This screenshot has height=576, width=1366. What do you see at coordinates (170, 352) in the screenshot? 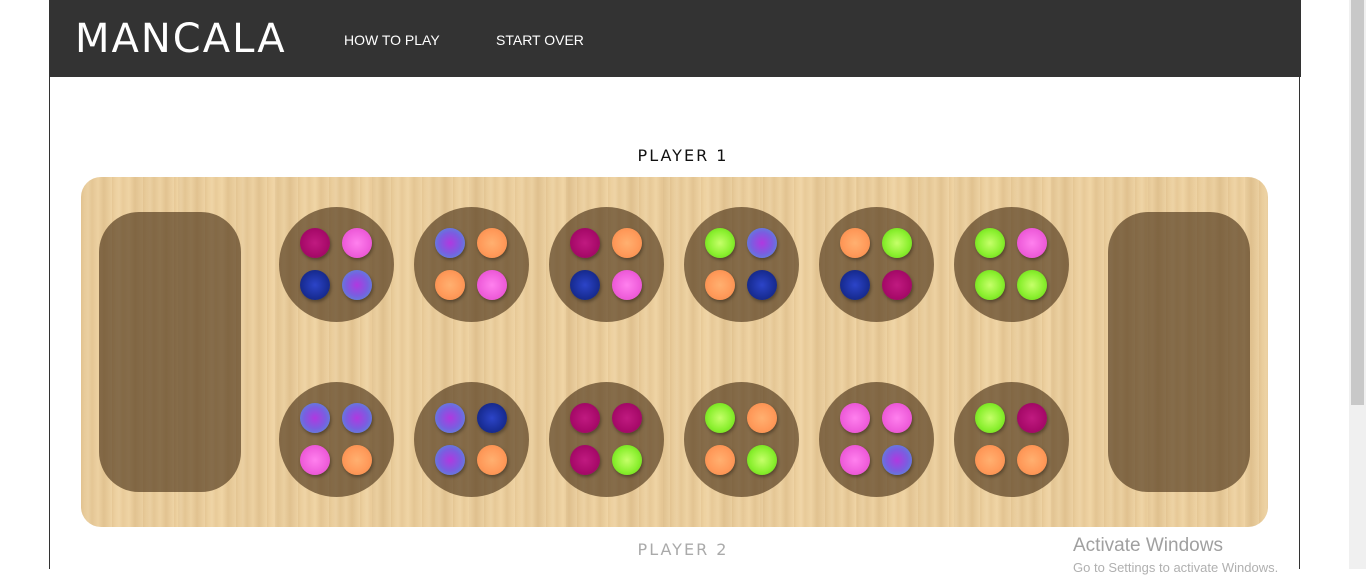
I see `store-left` at bounding box center [170, 352].